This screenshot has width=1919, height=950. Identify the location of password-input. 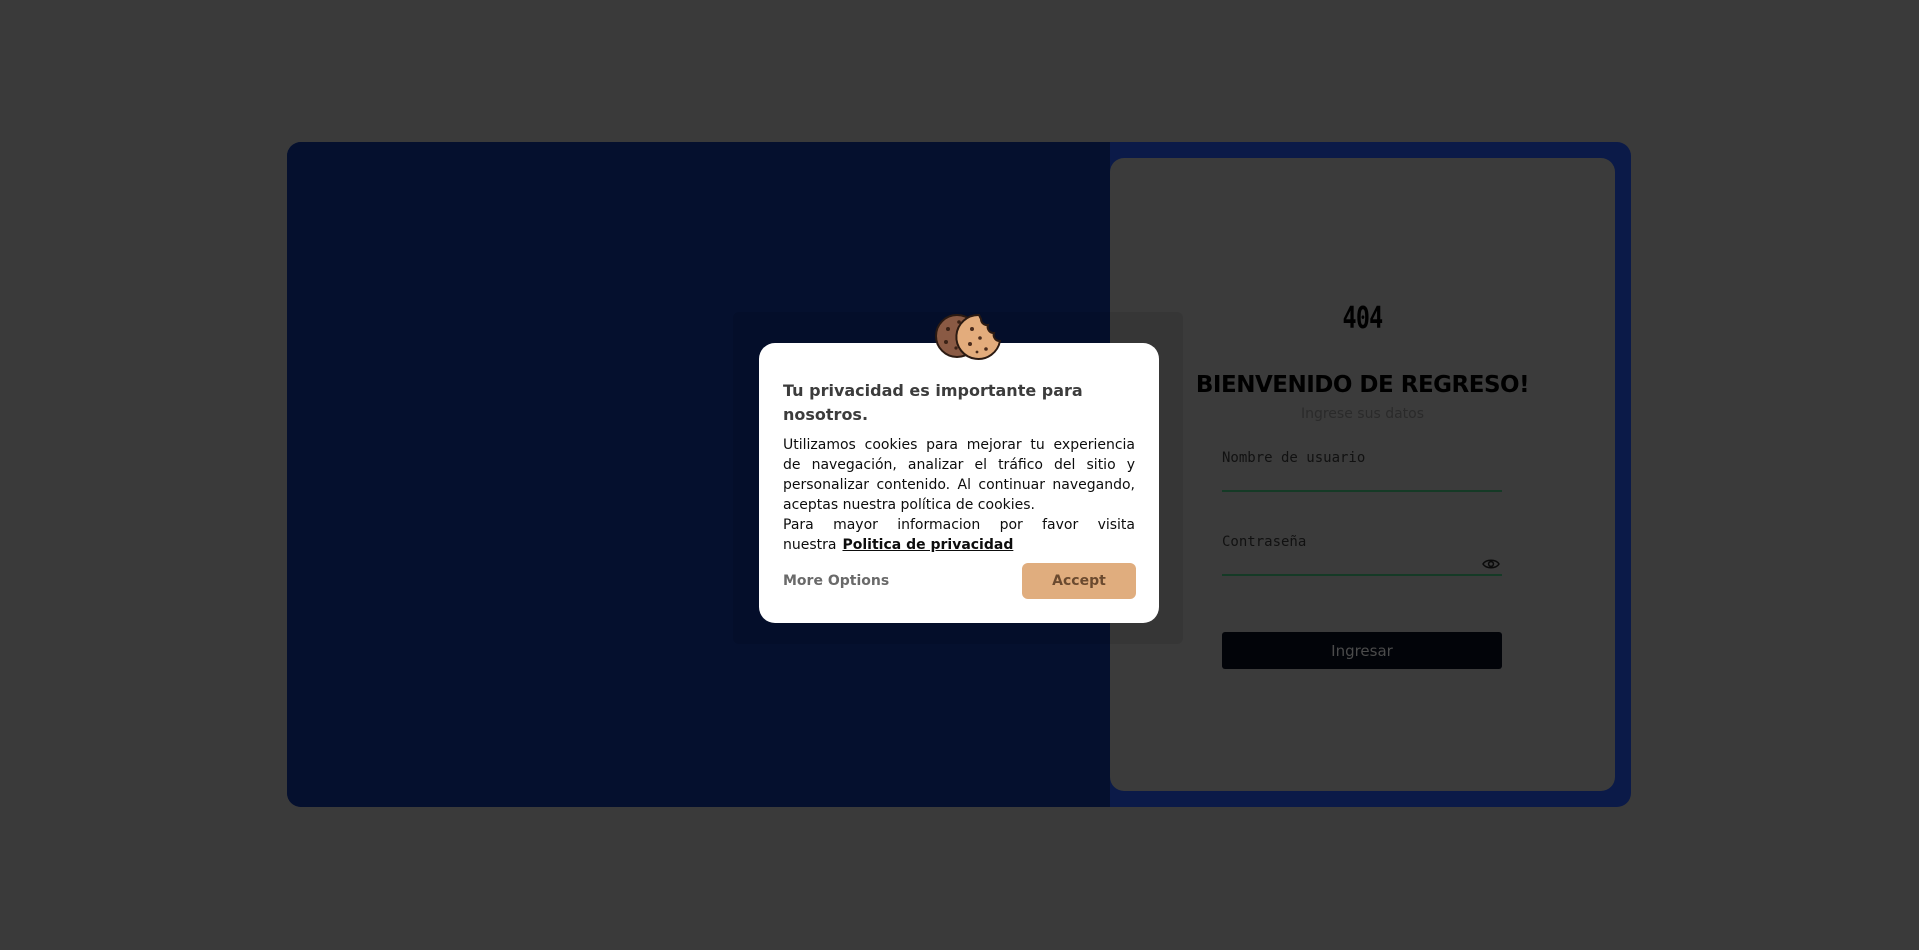
(1342, 542).